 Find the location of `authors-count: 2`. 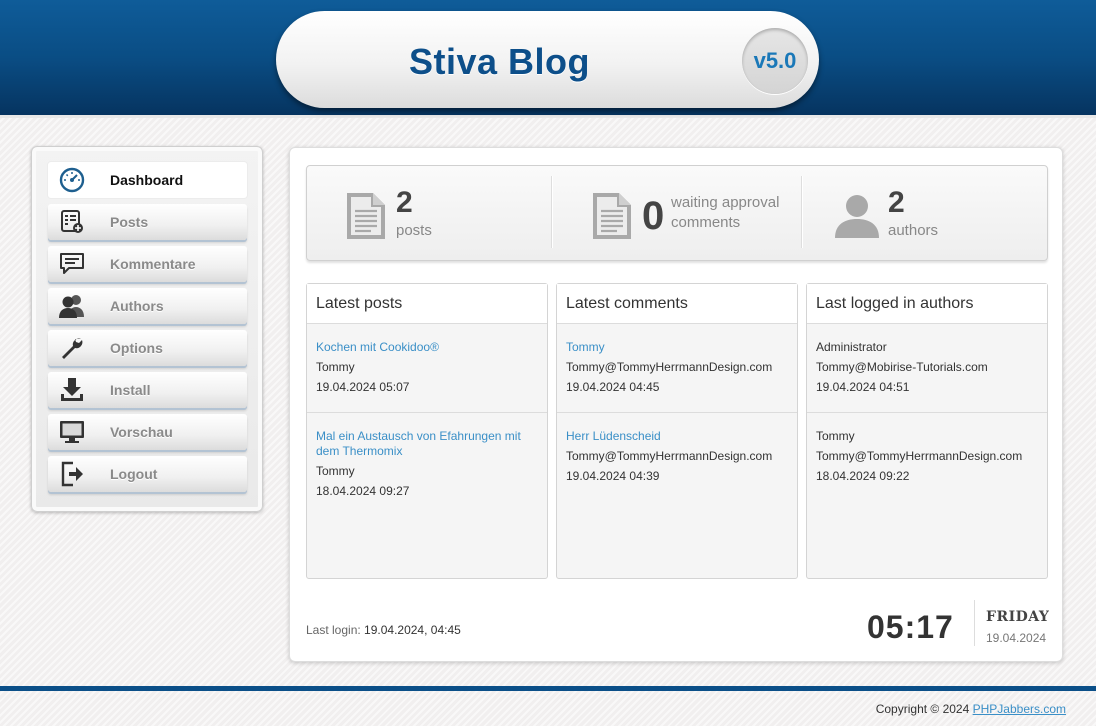

authors-count: 2 is located at coordinates (896, 202).